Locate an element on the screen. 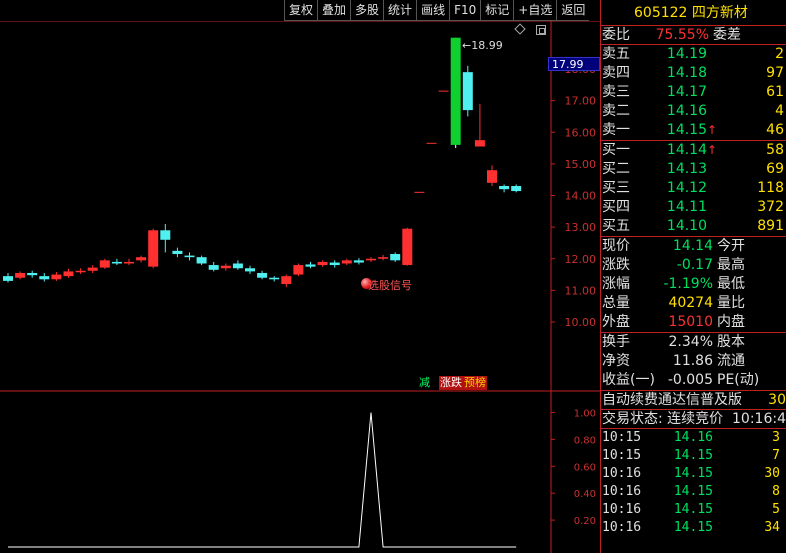  toolbar-button-8: 返回 is located at coordinates (573, 10).